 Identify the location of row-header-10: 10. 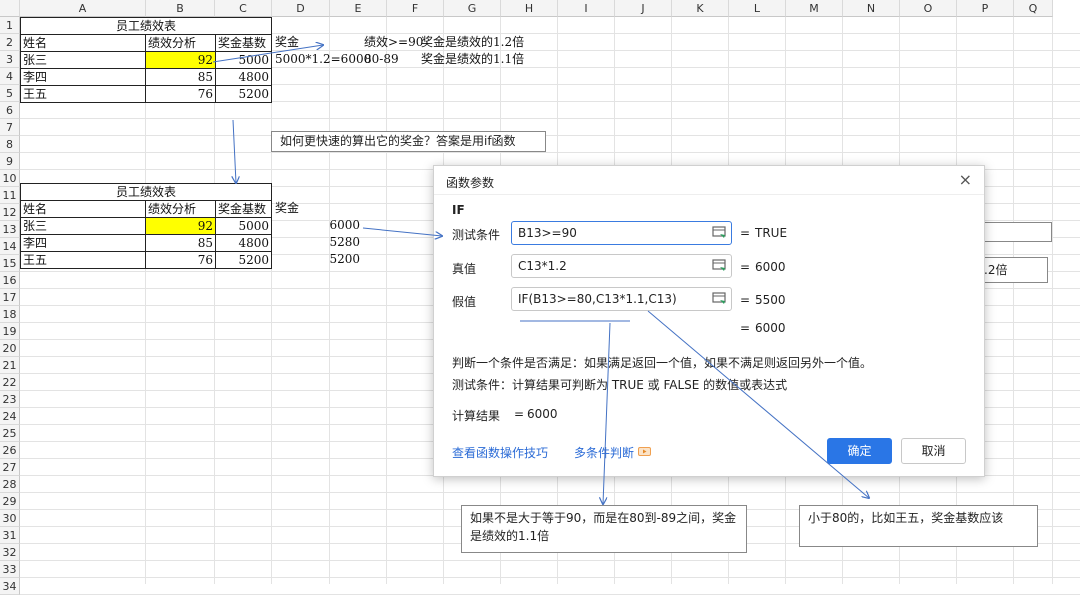
(10, 178).